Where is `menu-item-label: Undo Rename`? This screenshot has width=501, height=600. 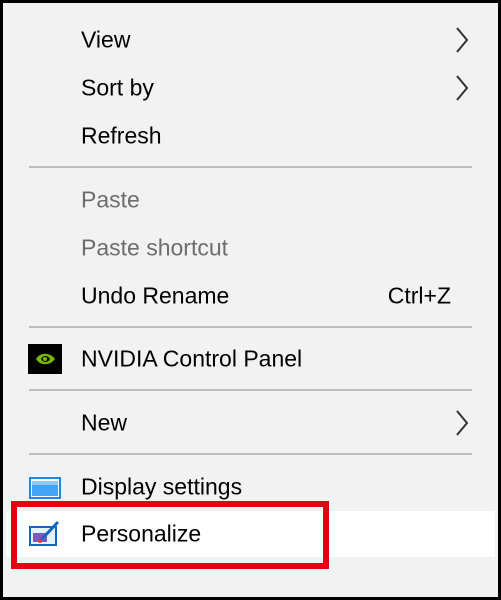
menu-item-label: Undo Rename is located at coordinates (155, 295).